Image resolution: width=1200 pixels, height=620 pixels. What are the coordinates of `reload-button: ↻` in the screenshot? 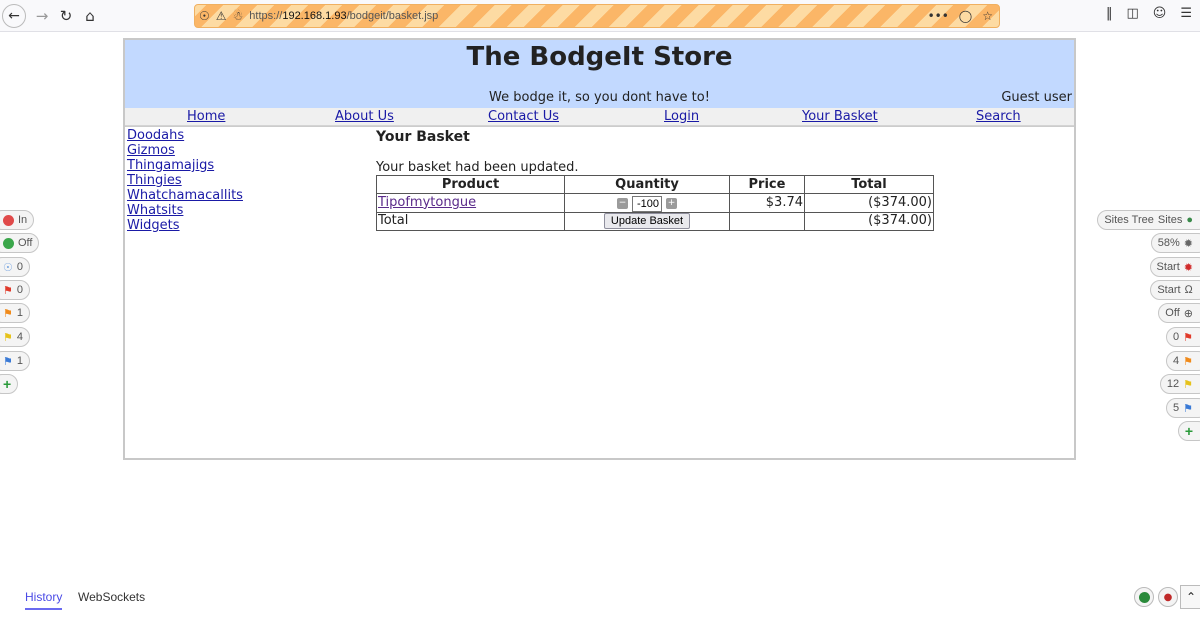 It's located at (66, 16).